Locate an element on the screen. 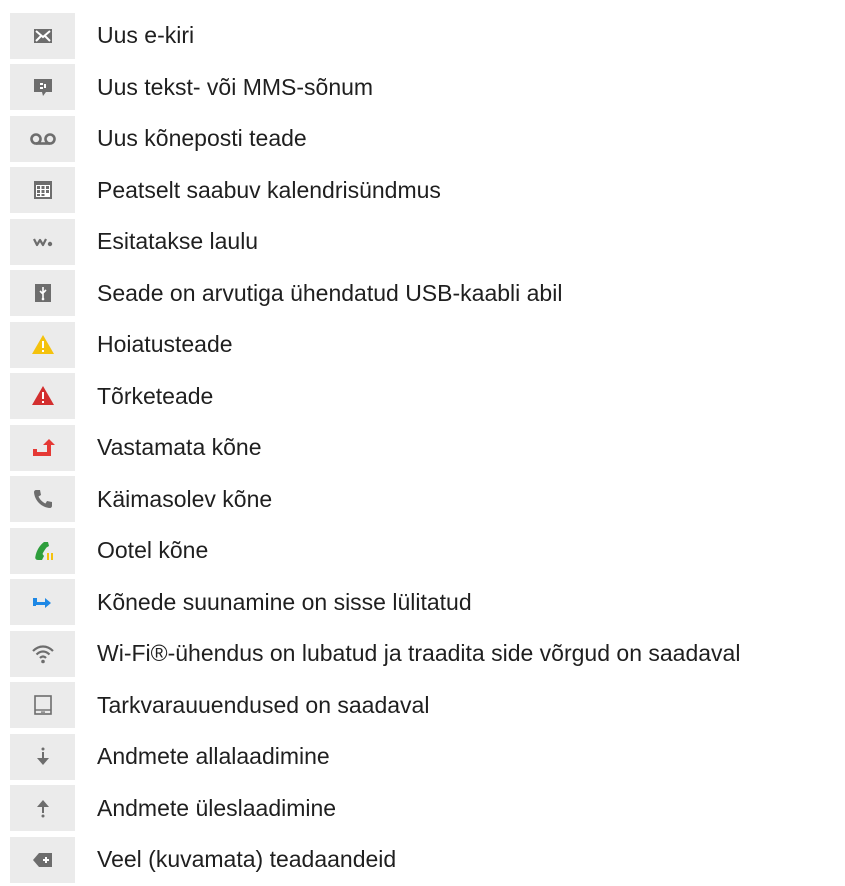 This screenshot has width=845, height=886. upload-icon is located at coordinates (42, 808).